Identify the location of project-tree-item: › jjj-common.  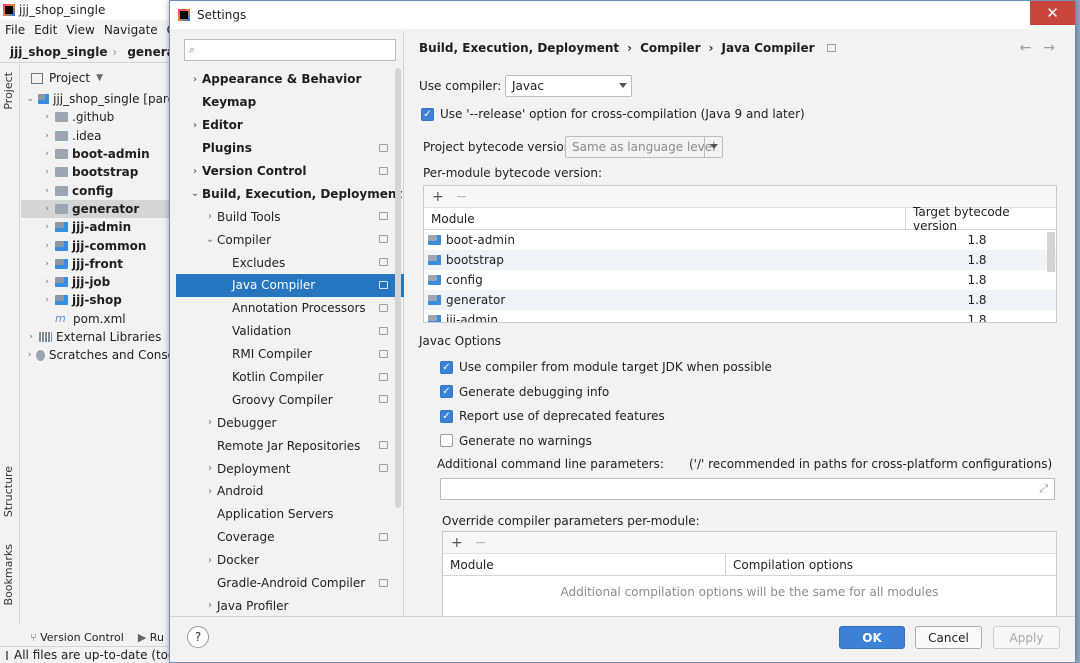
(98, 245).